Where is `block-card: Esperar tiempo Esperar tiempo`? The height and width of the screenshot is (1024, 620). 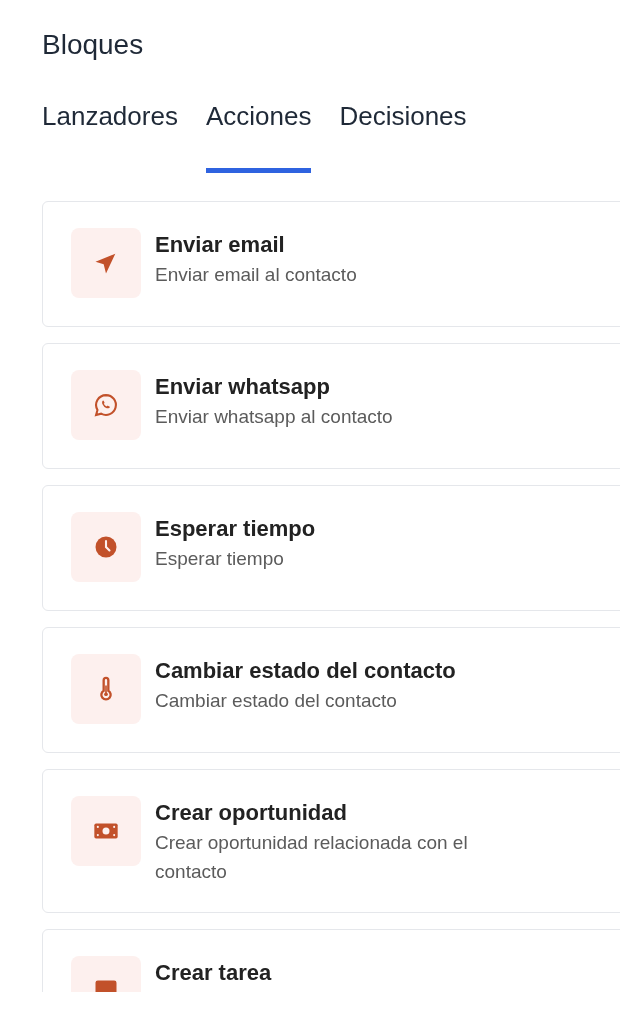 block-card: Esperar tiempo Esperar tiempo is located at coordinates (331, 548).